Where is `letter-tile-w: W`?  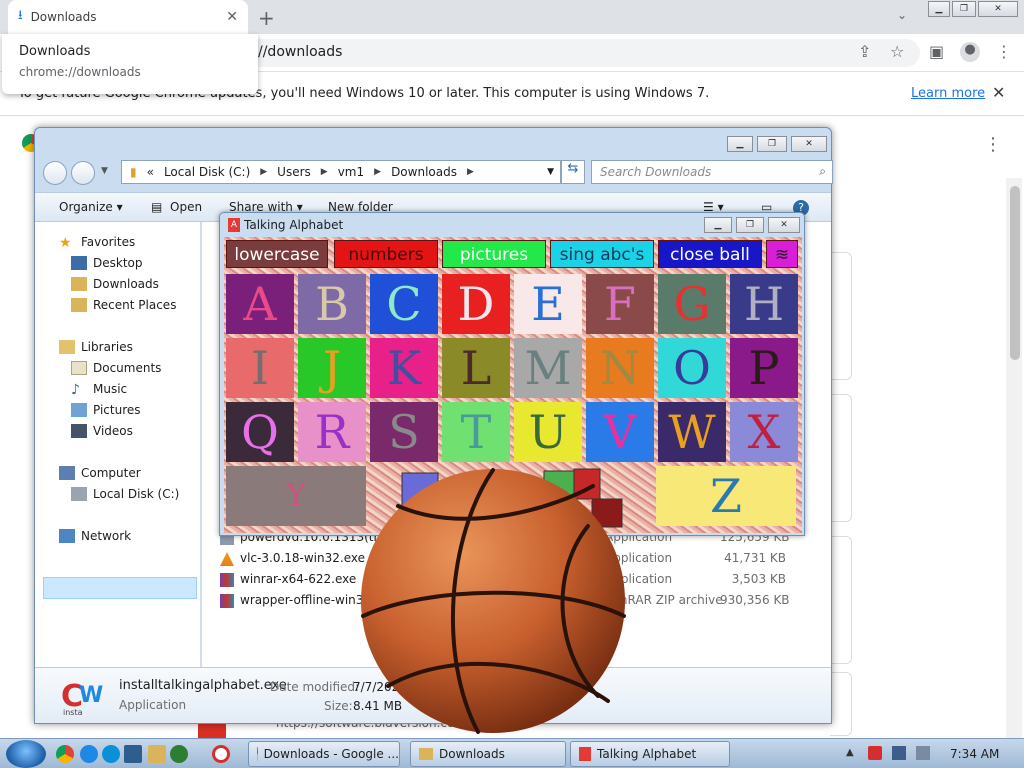
letter-tile-w: W is located at coordinates (692, 432).